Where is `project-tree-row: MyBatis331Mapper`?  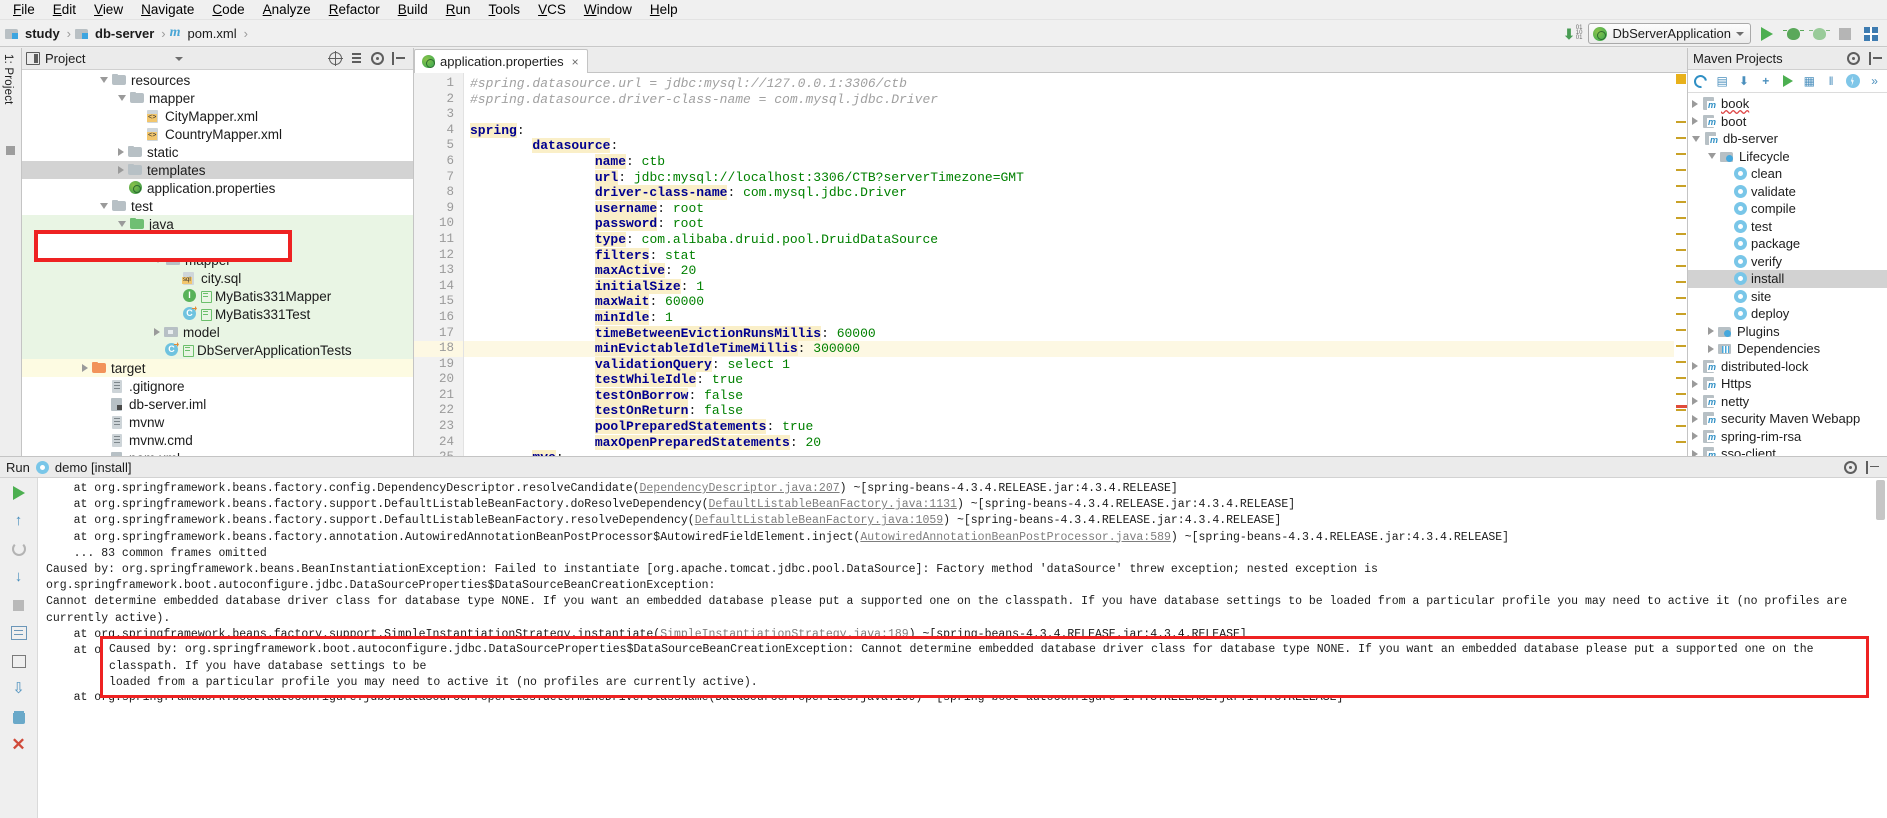
project-tree-row: MyBatis331Mapper is located at coordinates (217, 296).